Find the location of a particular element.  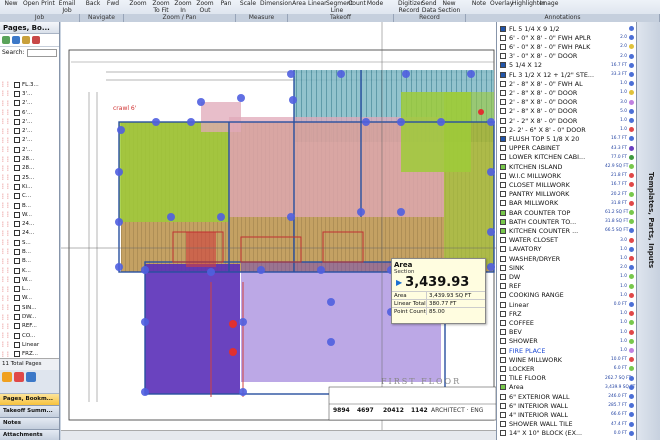

takeoff-item: FL 5 1/4 X 9 1/2 is located at coordinates (566, 28).